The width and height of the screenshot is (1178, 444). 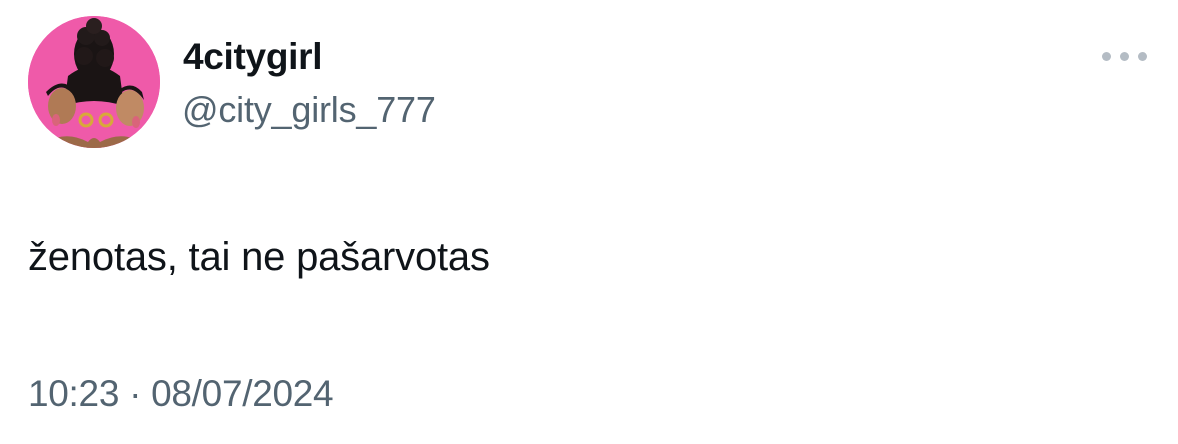 I want to click on more-options-icon, so click(x=1125, y=56).